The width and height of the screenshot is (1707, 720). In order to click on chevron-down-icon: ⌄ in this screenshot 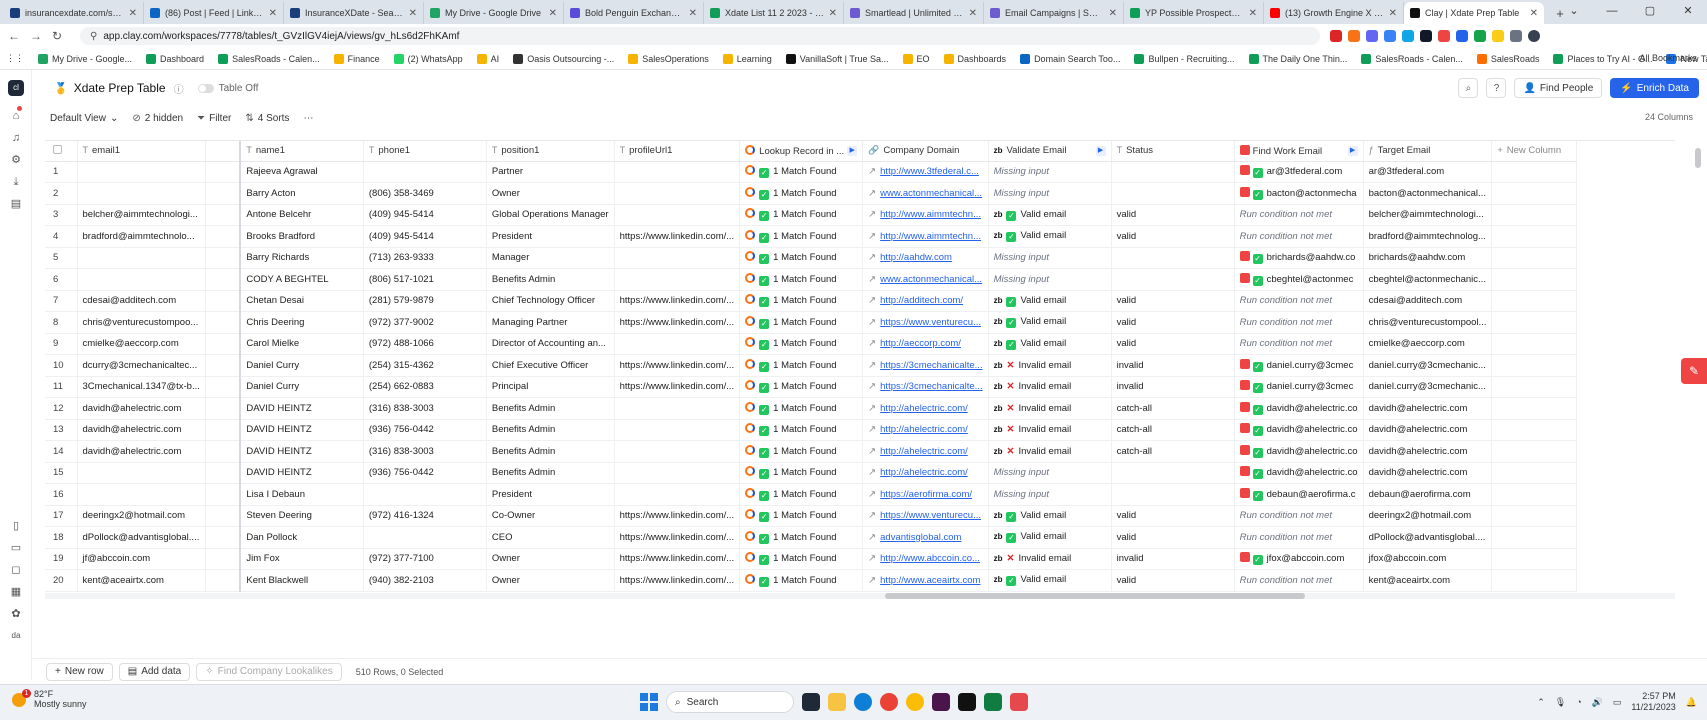, I will do `click(1574, 11)`.